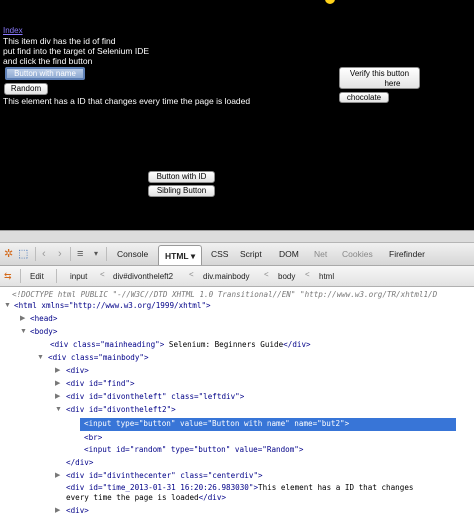 The image size is (474, 517). I want to click on verify-button-line-2: here, so click(392, 83).